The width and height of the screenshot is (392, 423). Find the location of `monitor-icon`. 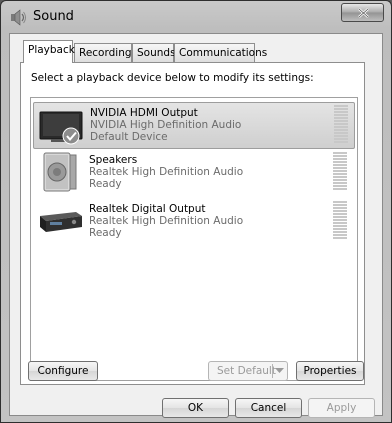

monitor-icon is located at coordinates (61, 128).